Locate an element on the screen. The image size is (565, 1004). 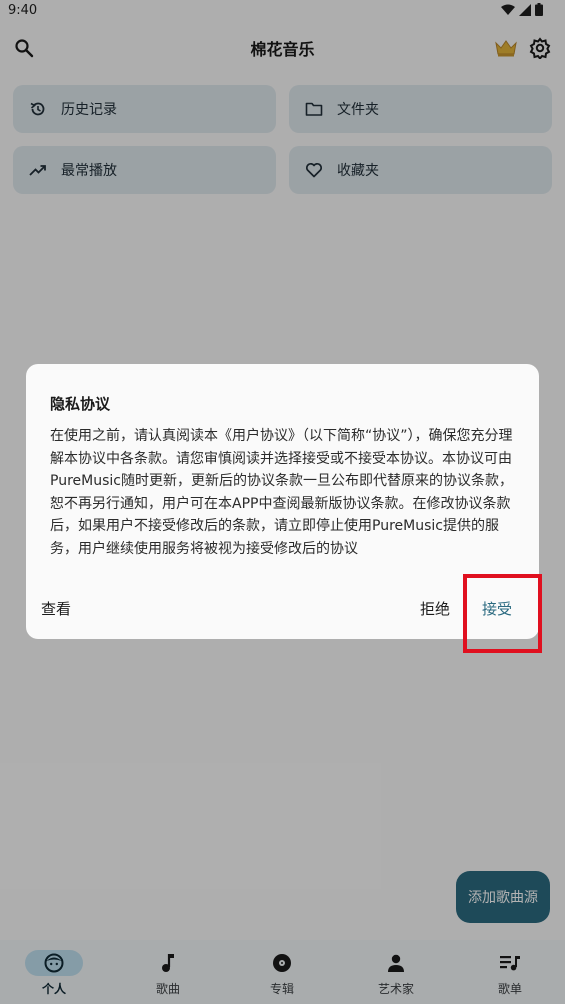
dialog-title: 隐私协议 is located at coordinates (80, 404).